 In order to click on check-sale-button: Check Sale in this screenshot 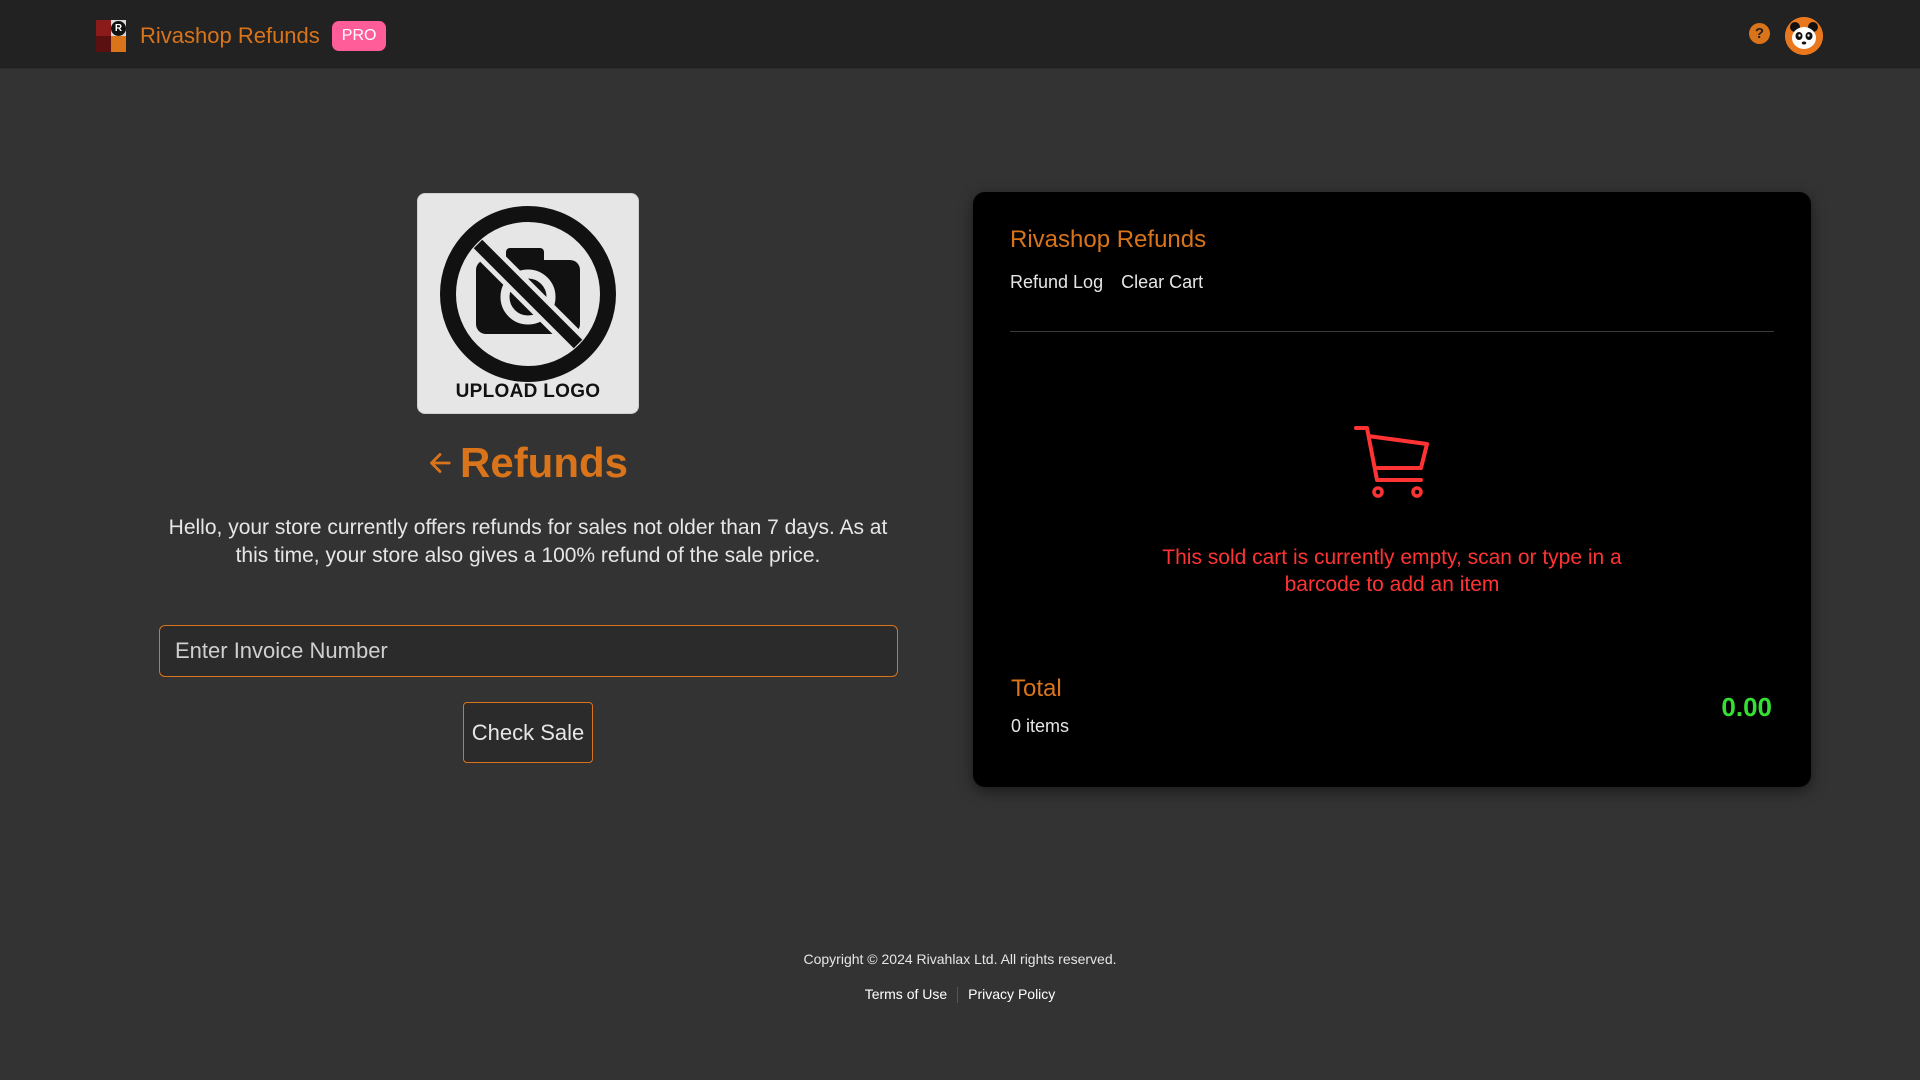, I will do `click(528, 732)`.